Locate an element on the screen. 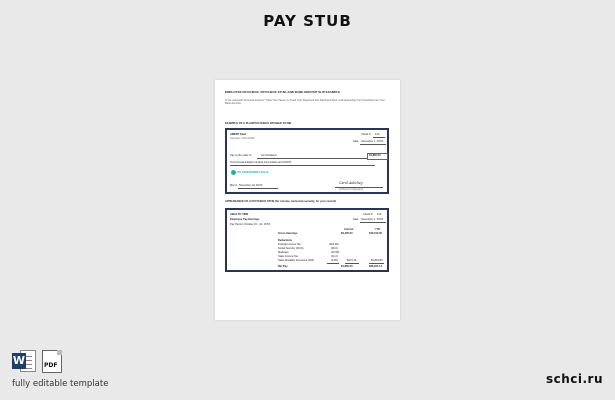  template-caption: fully editable template is located at coordinates (60, 384).